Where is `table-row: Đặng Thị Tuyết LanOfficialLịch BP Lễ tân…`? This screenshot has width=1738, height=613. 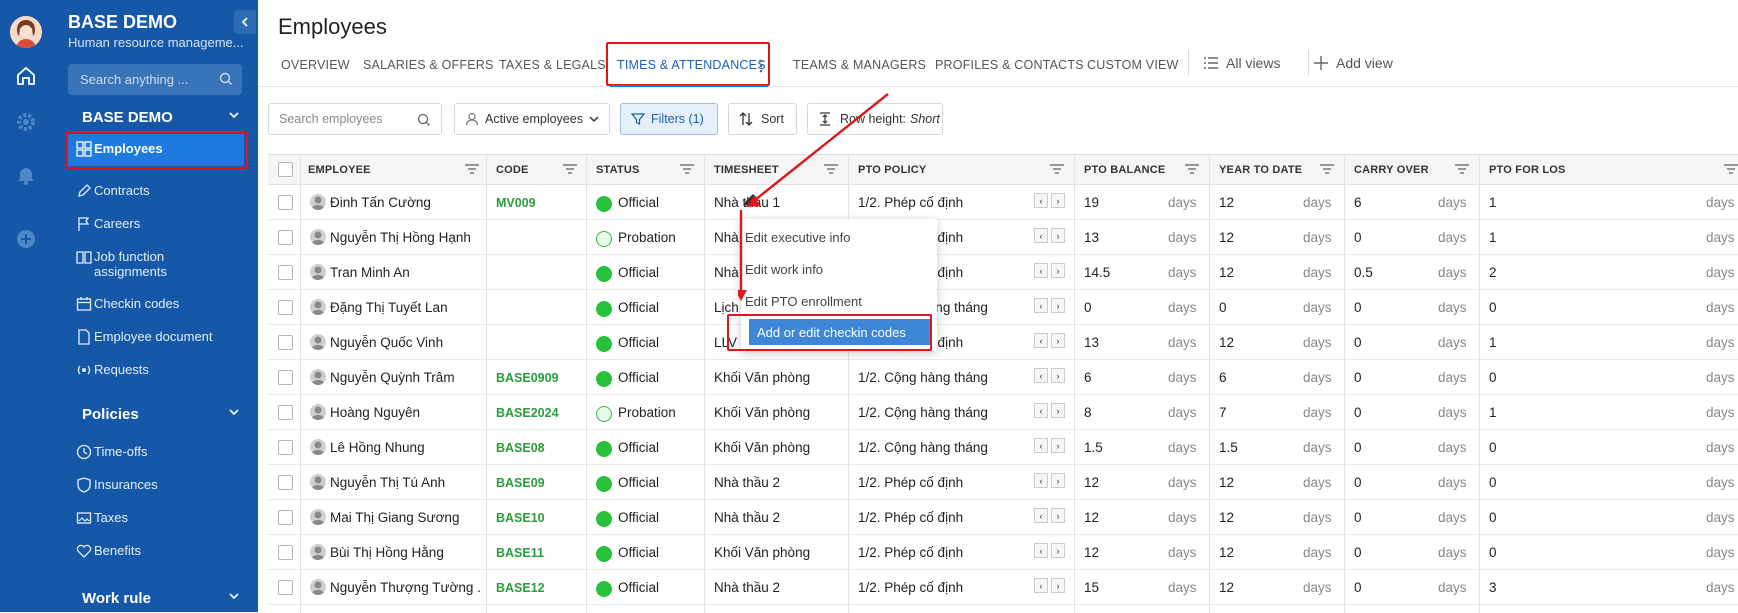
table-row: Đặng Thị Tuyết LanOfficialLịch BP Lễ tân… is located at coordinates (1003, 307).